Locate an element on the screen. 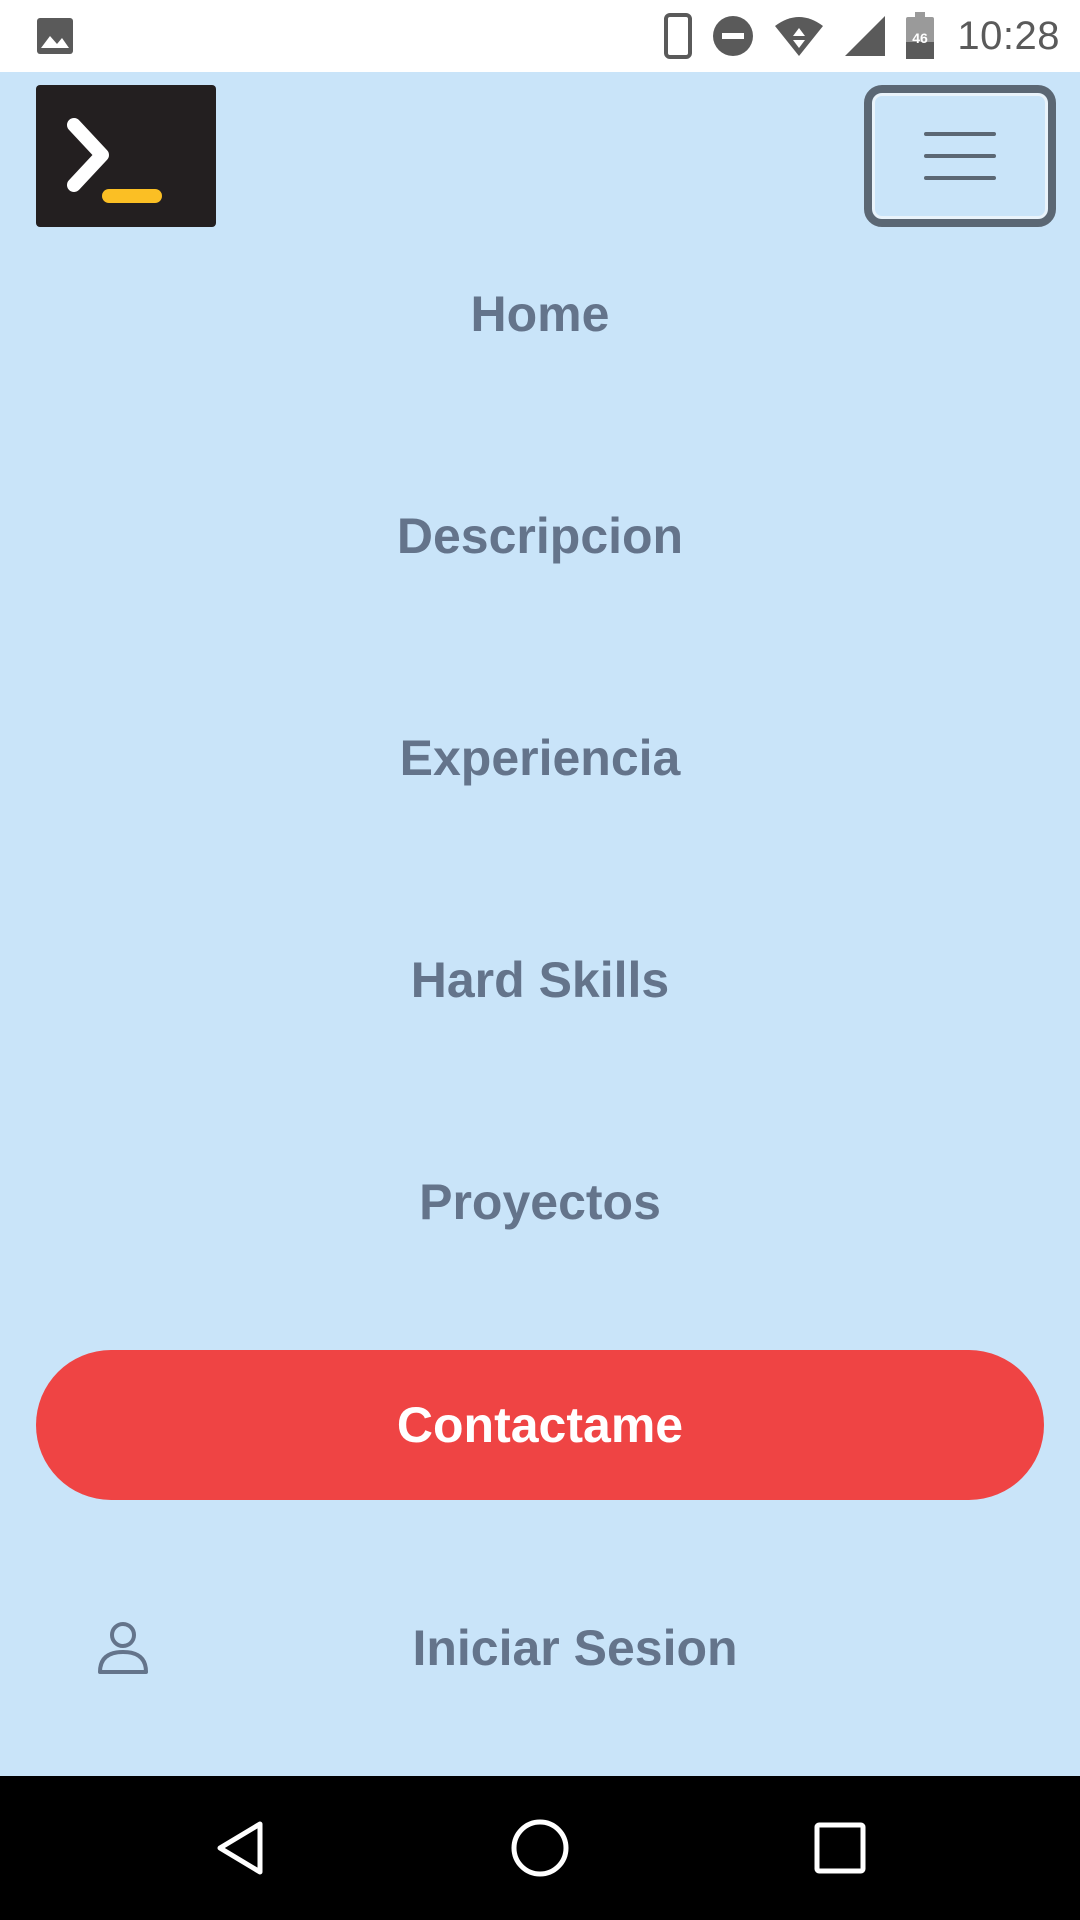 The image size is (1080, 1920). svg-text: 46 is located at coordinates (921, 38).